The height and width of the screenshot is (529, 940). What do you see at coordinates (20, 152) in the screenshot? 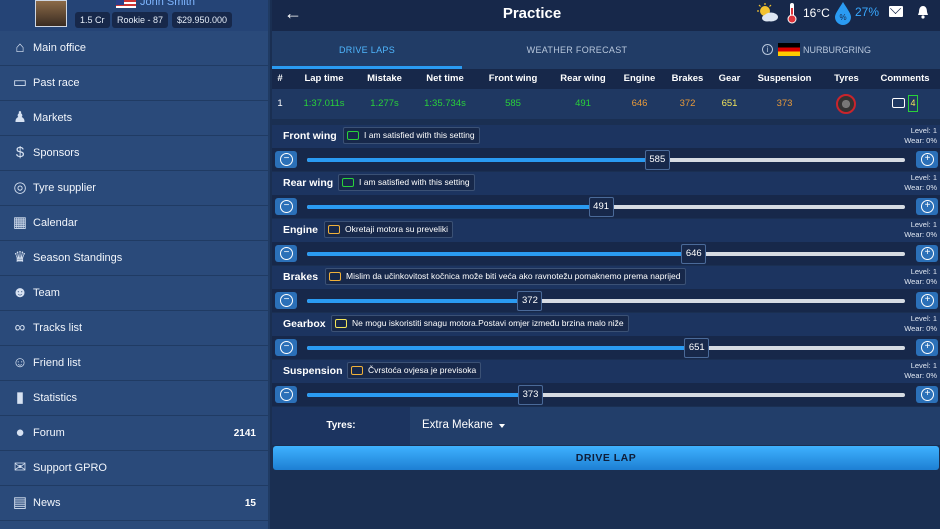
I see `dollar-icon: $` at bounding box center [20, 152].